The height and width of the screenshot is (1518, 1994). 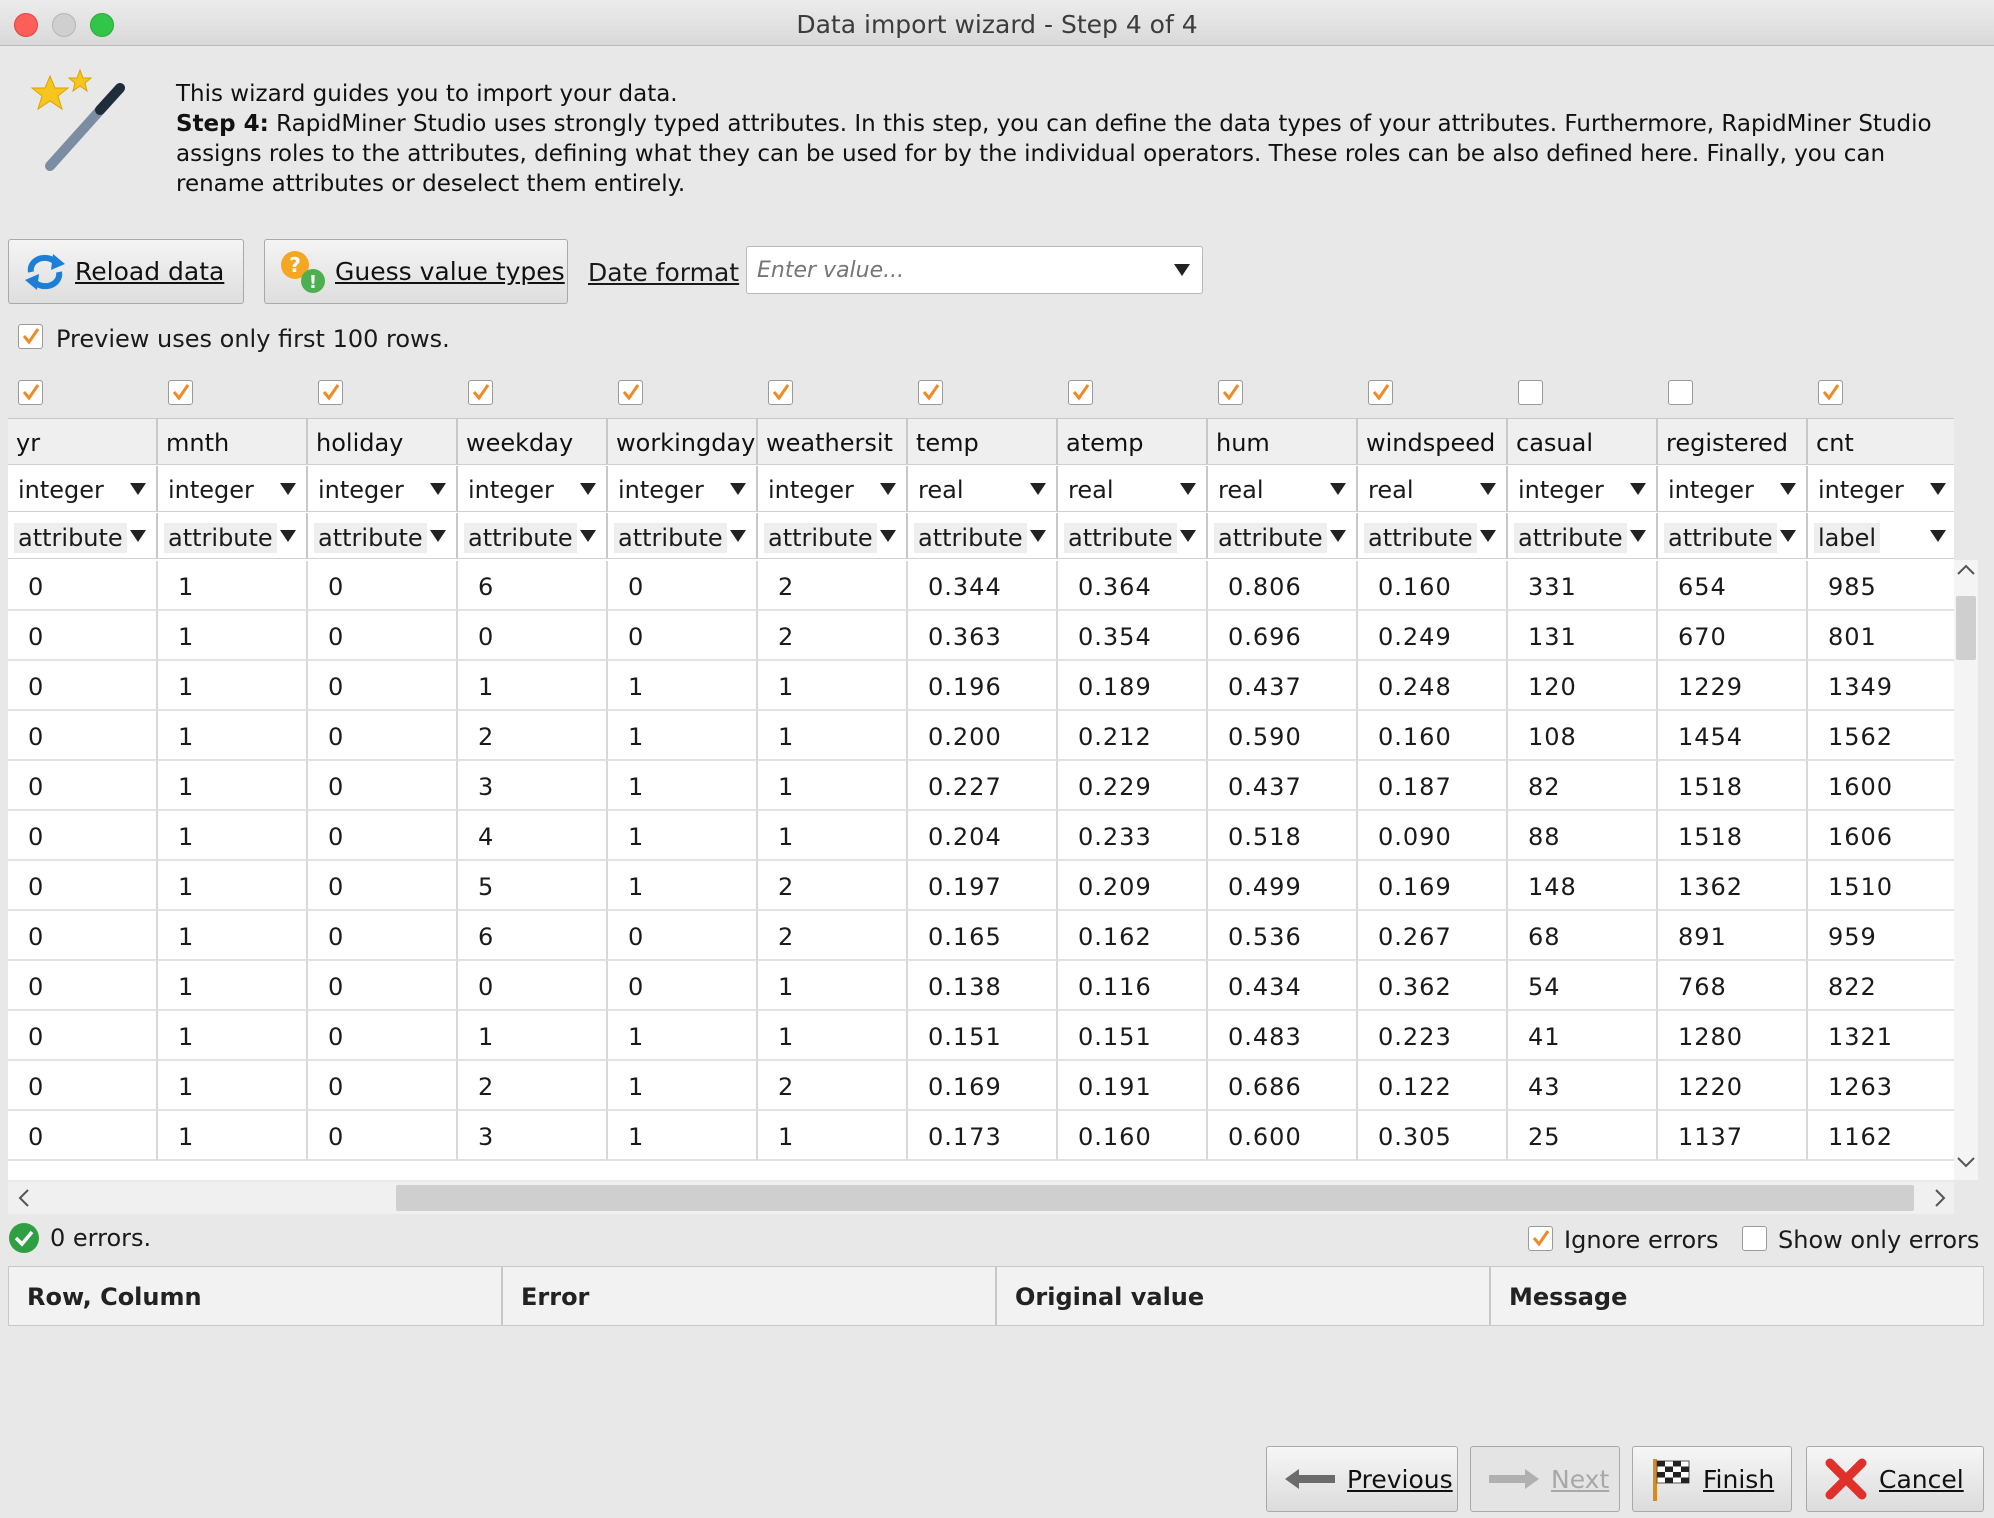 What do you see at coordinates (383, 442) in the screenshot?
I see `column-header-holiday: holiday` at bounding box center [383, 442].